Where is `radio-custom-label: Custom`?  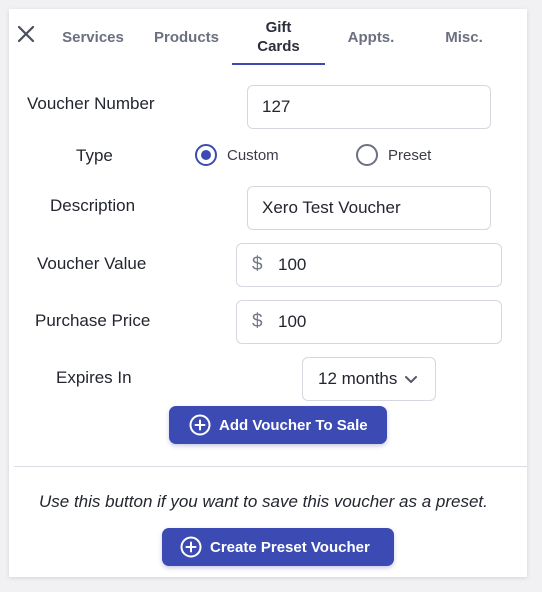 radio-custom-label: Custom is located at coordinates (253, 155).